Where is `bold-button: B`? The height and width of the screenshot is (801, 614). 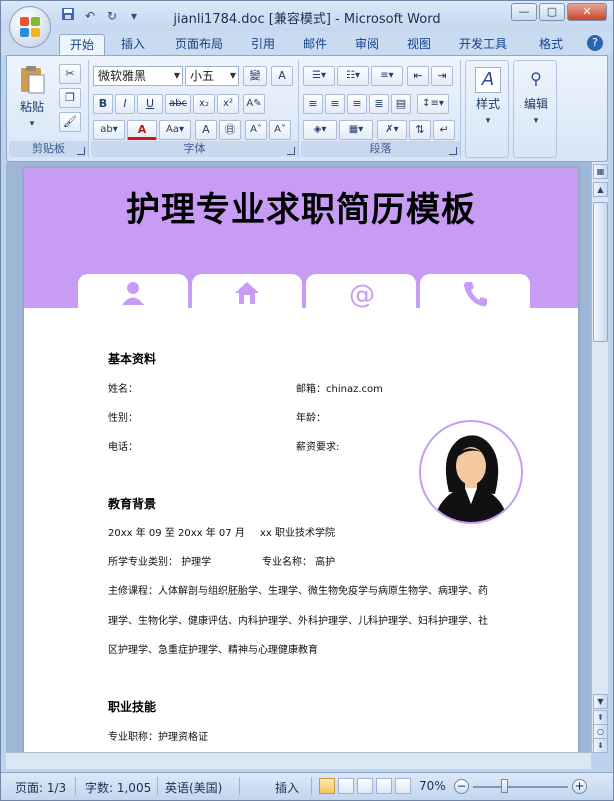
bold-button: B is located at coordinates (103, 104).